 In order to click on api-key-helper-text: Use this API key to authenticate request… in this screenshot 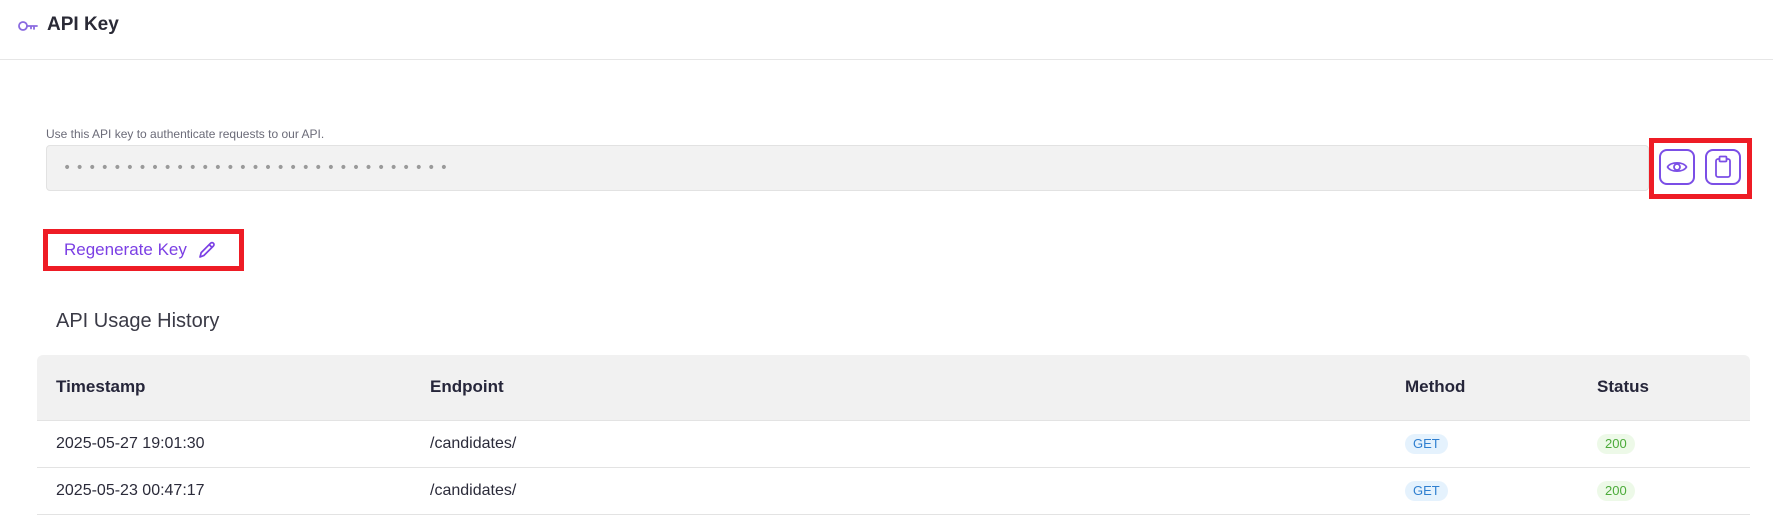, I will do `click(185, 134)`.